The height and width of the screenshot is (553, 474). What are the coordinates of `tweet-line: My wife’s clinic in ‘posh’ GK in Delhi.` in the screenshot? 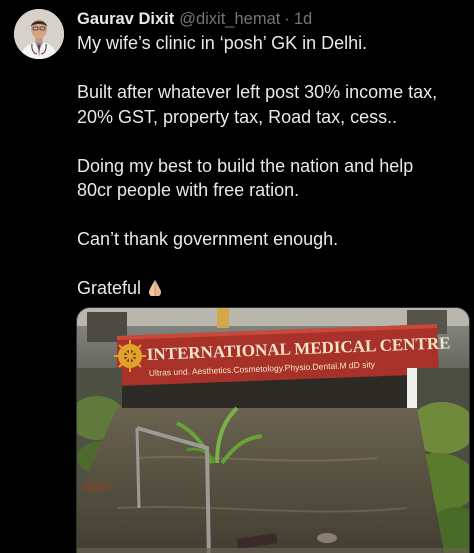 It's located at (222, 43).